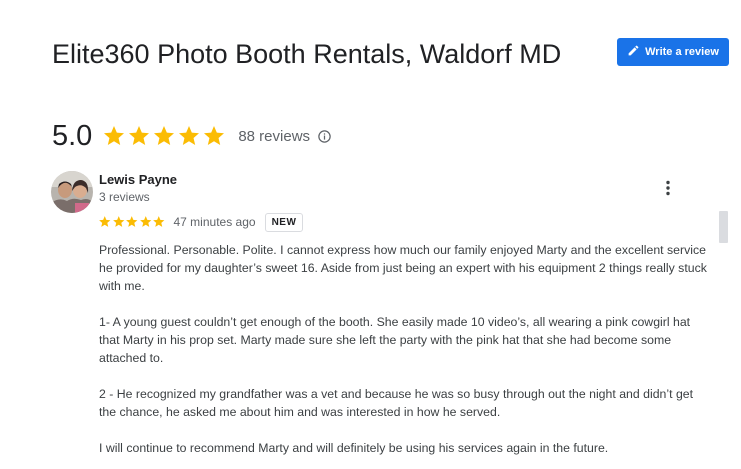 This screenshot has height=469, width=741. I want to click on pencil-icon, so click(633, 52).